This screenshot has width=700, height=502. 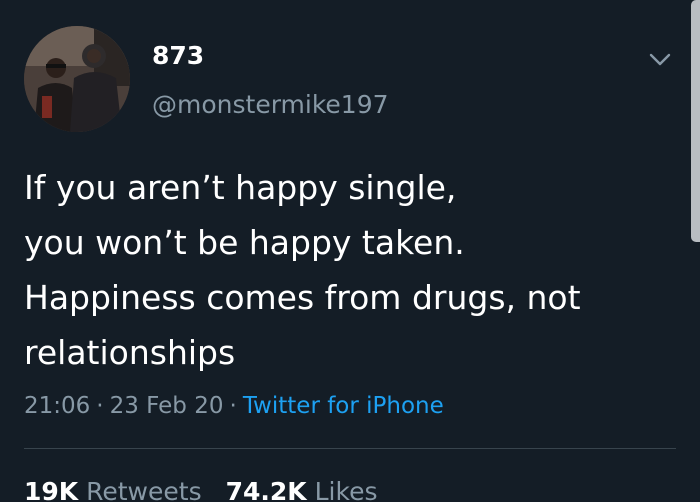 What do you see at coordinates (178, 56) in the screenshot?
I see `display-name: 873` at bounding box center [178, 56].